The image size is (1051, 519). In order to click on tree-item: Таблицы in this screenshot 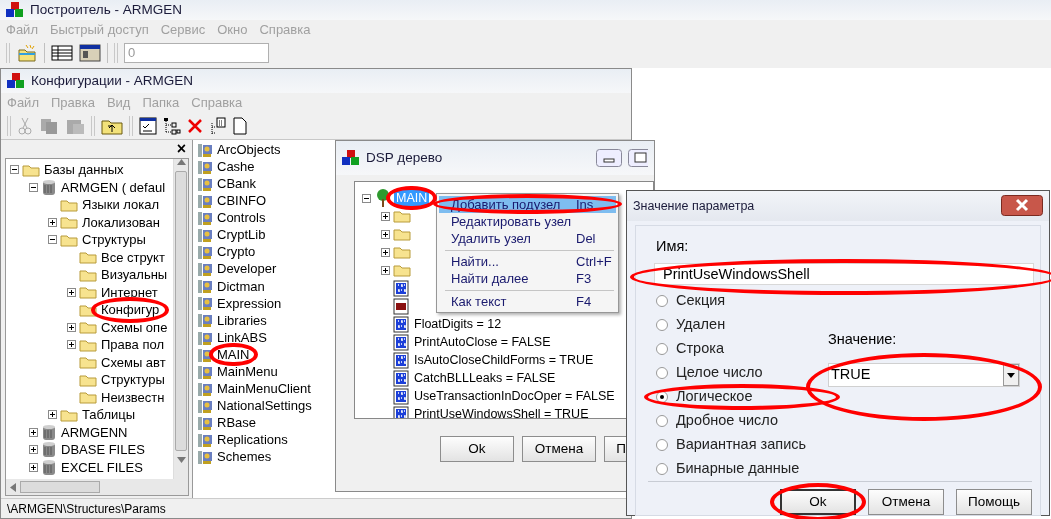, I will do `click(109, 415)`.